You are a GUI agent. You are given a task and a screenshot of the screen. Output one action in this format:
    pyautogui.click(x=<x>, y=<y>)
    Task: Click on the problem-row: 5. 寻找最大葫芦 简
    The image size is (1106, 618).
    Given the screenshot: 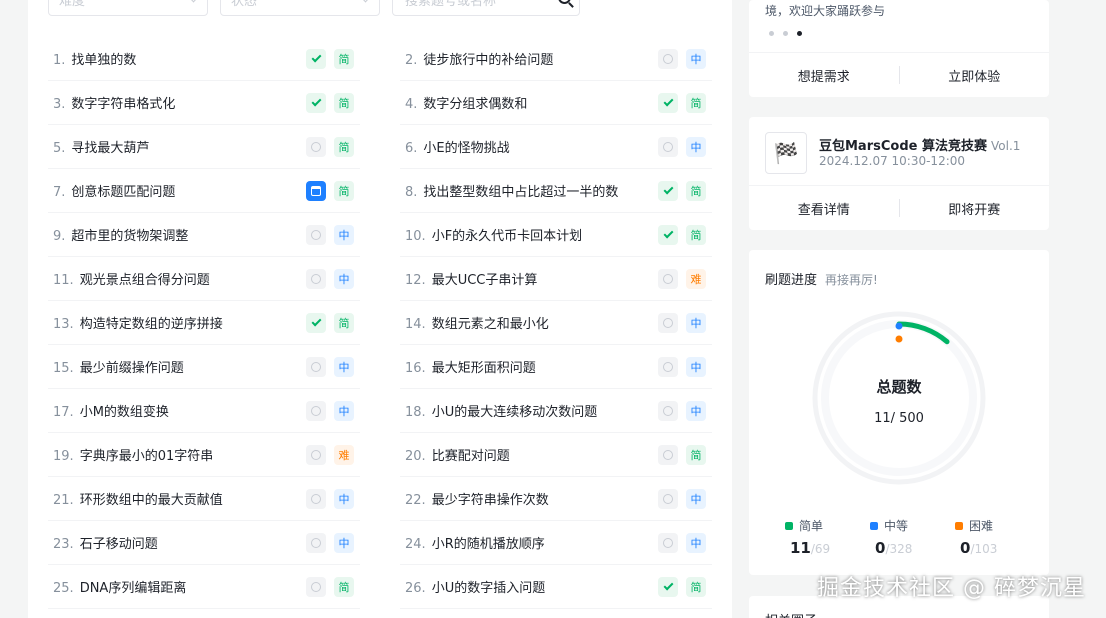 What is the action you would take?
    pyautogui.click(x=204, y=147)
    